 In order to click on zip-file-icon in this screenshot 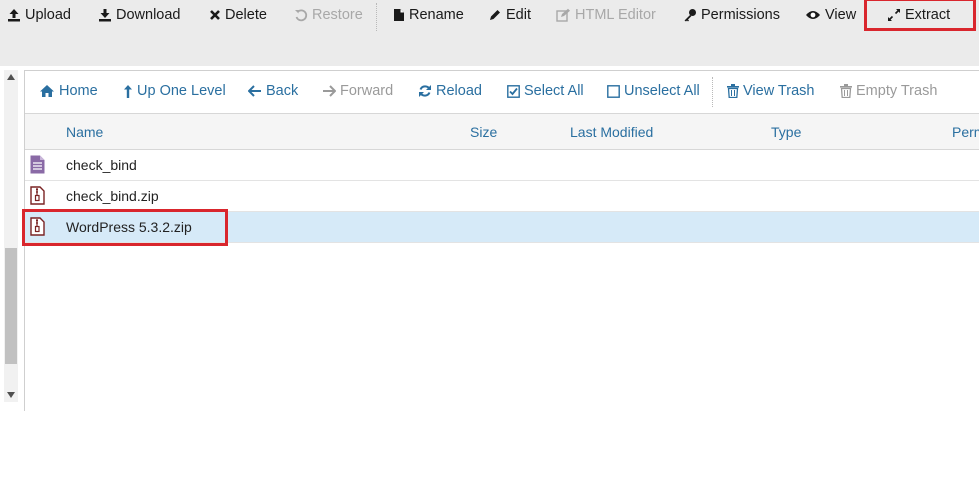, I will do `click(37, 195)`.